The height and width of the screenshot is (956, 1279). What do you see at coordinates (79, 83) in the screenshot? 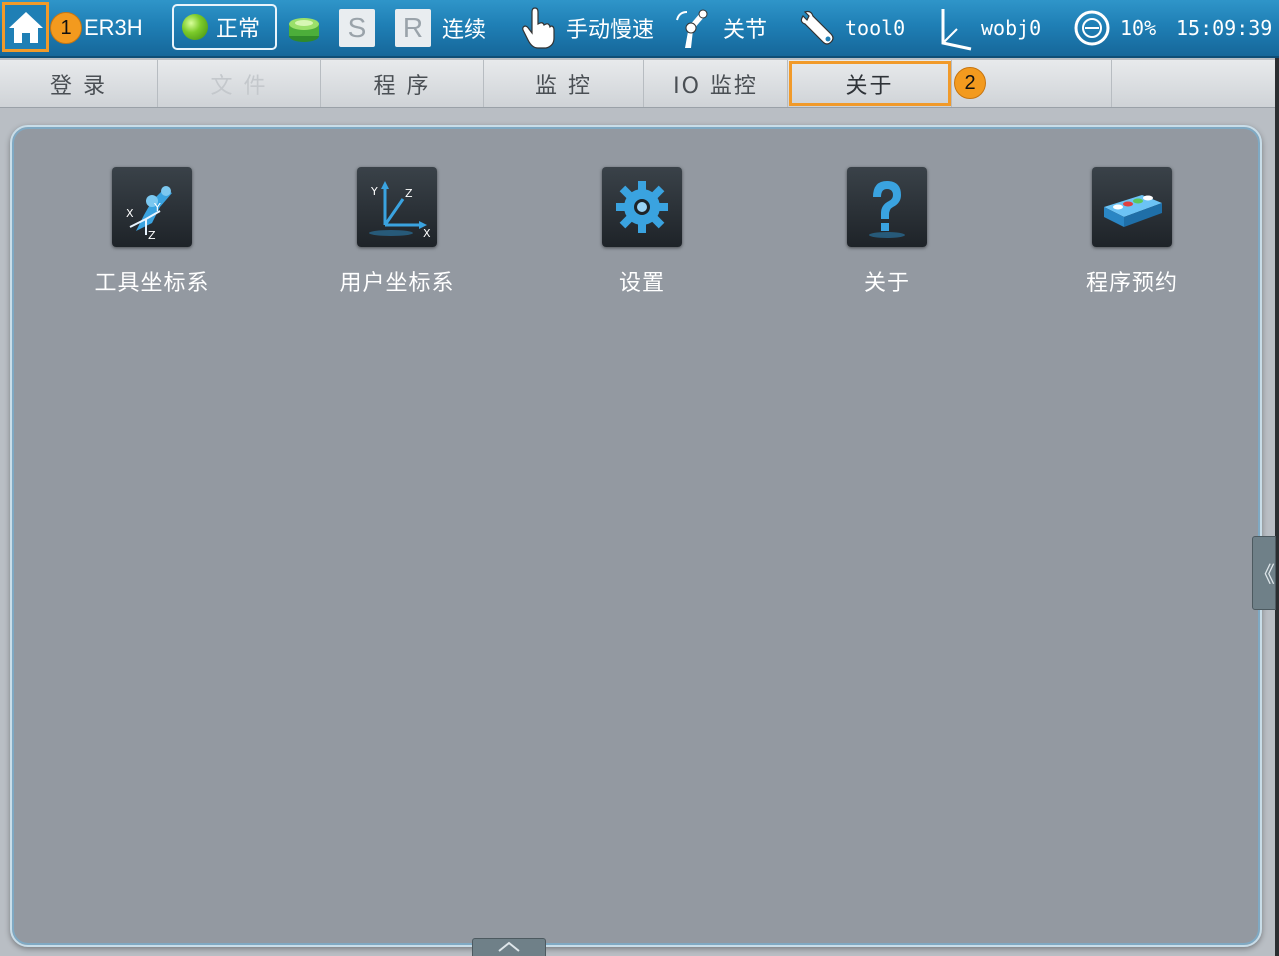
I see `tab-login: 登 录` at bounding box center [79, 83].